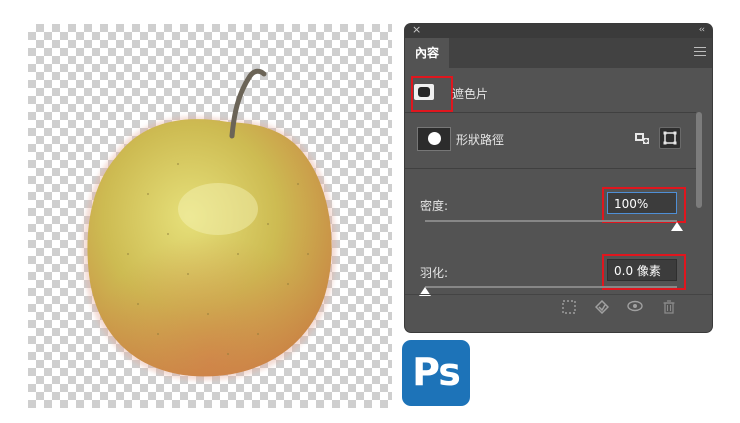 The width and height of the screenshot is (740, 423). What do you see at coordinates (558, 53) in the screenshot?
I see `panel-tab-strip: 內容` at bounding box center [558, 53].